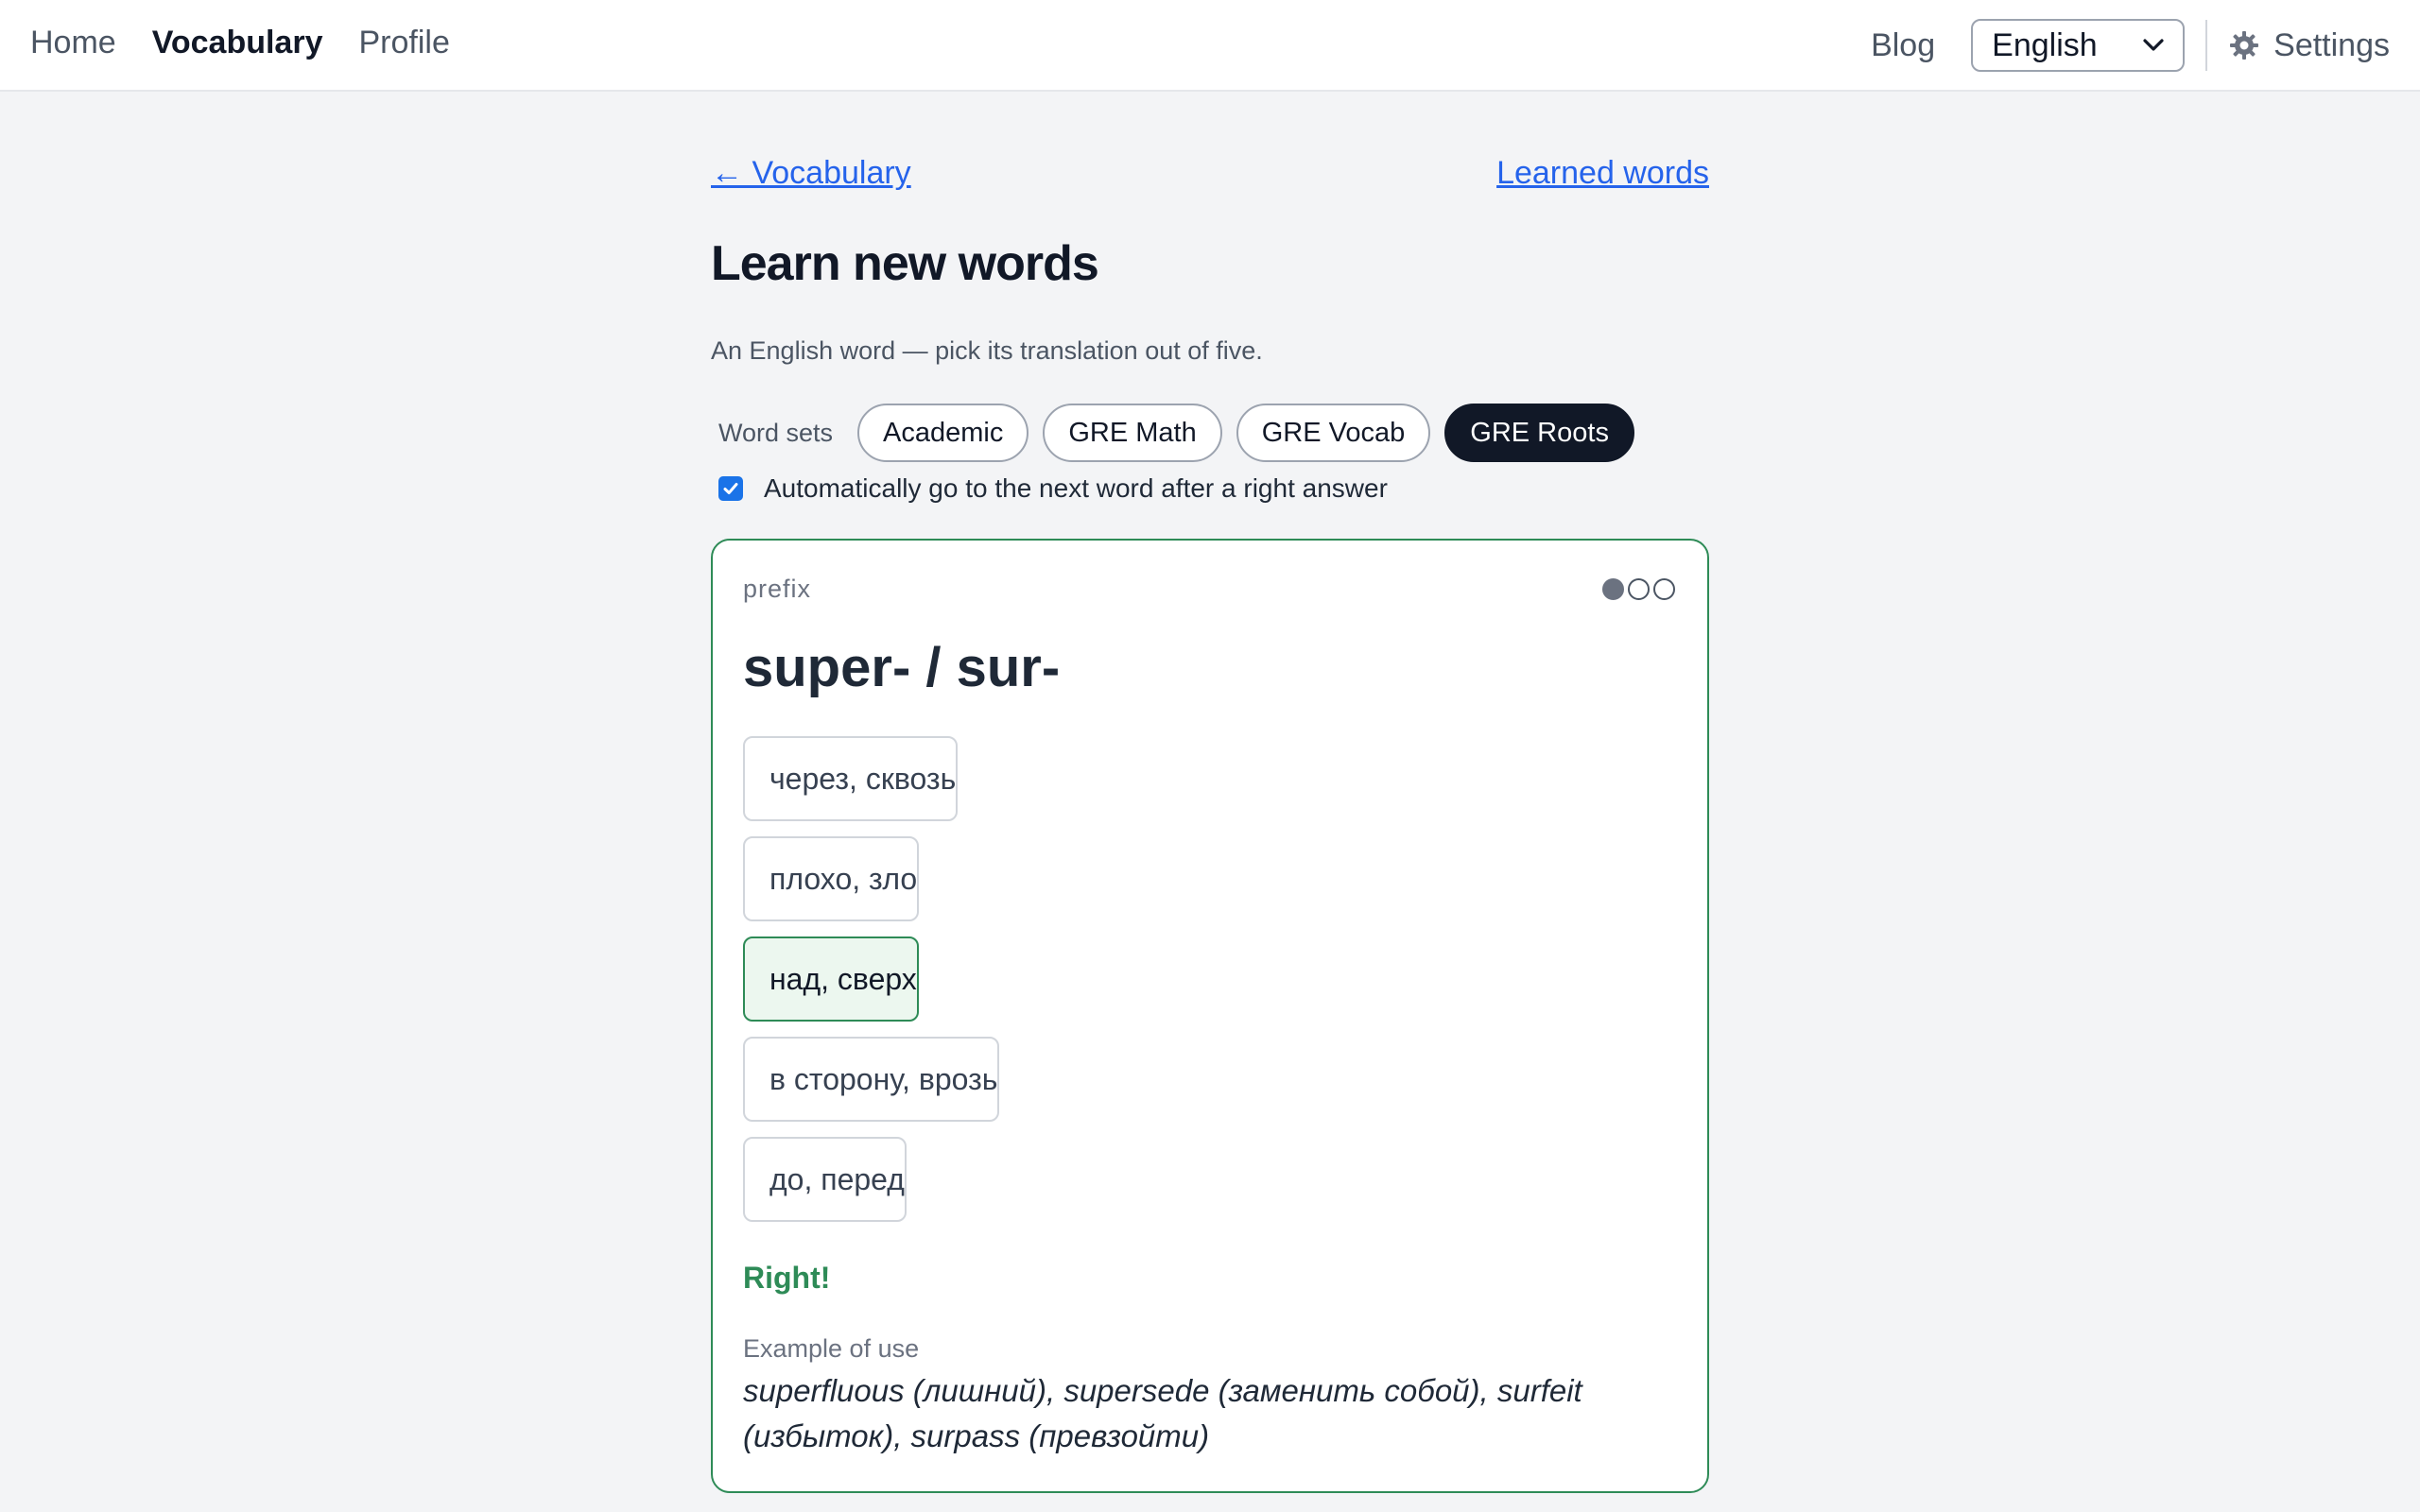 The image size is (2420, 1512). Describe the element at coordinates (1210, 141) in the screenshot. I see `breadcrumb: ← Vocabulary Learned words` at that location.